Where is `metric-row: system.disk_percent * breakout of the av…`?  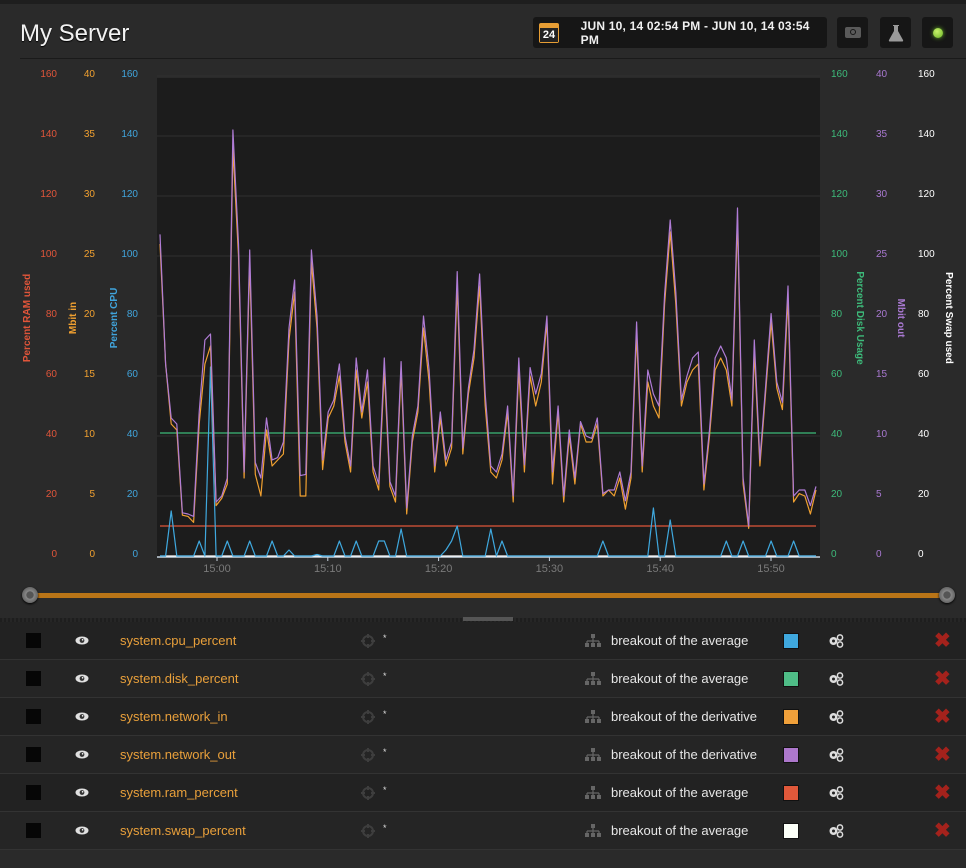
metric-row: system.disk_percent * breakout of the av… is located at coordinates (483, 679).